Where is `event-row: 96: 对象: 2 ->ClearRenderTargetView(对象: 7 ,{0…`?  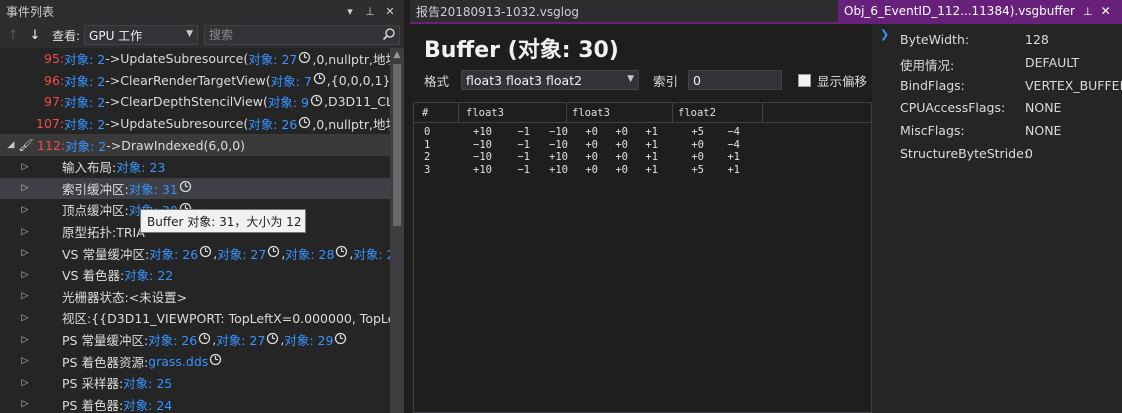 event-row: 96: 对象: 2 ->ClearRenderTargetView(对象: 7 ,{0… is located at coordinates (195, 81).